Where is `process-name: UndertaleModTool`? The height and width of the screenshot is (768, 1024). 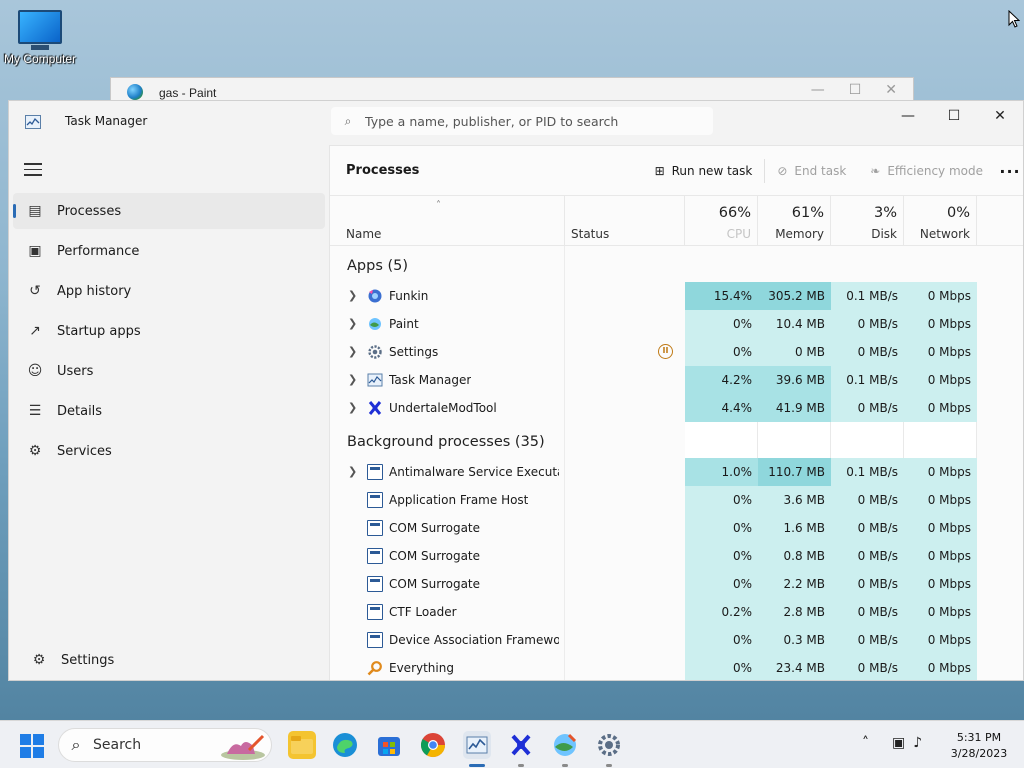
process-name: UndertaleModTool is located at coordinates (443, 408).